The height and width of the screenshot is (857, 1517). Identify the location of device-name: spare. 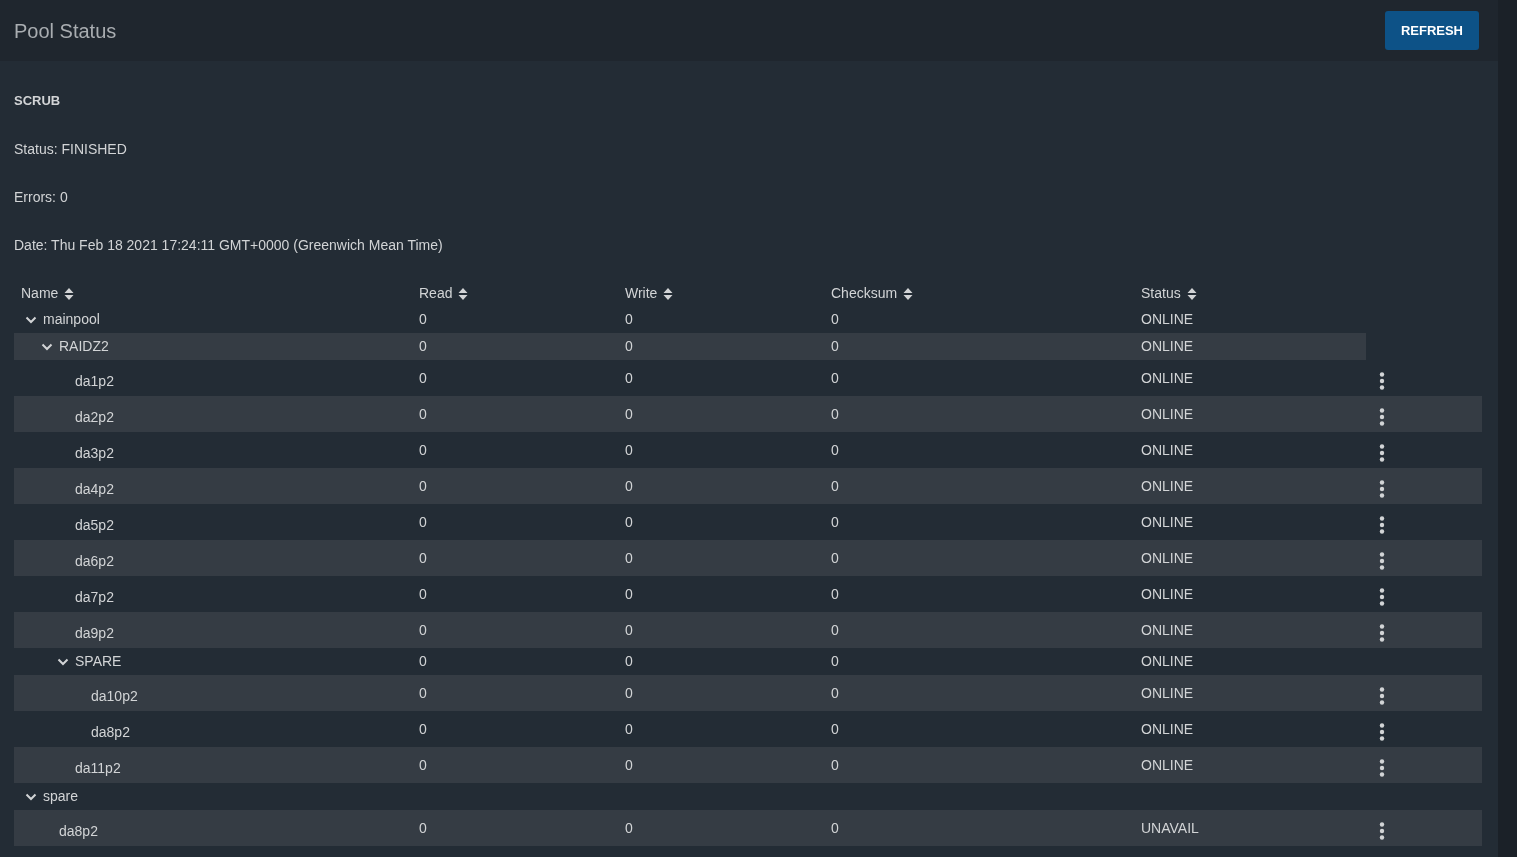
(61, 796).